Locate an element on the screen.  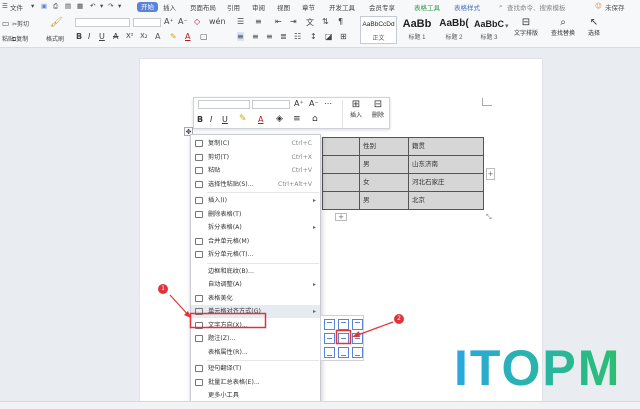
watermark-logo: ITOPM is located at coordinates (537, 367).